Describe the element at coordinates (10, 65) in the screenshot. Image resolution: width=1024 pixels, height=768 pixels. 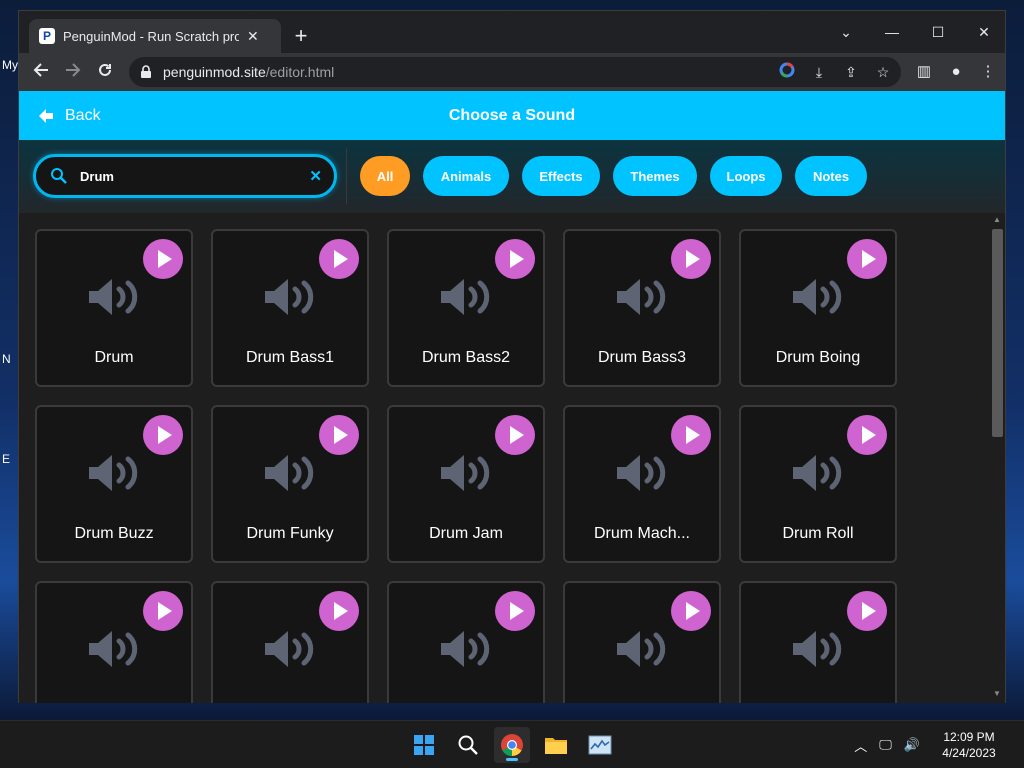
I see `desktop-icon-label: My` at that location.